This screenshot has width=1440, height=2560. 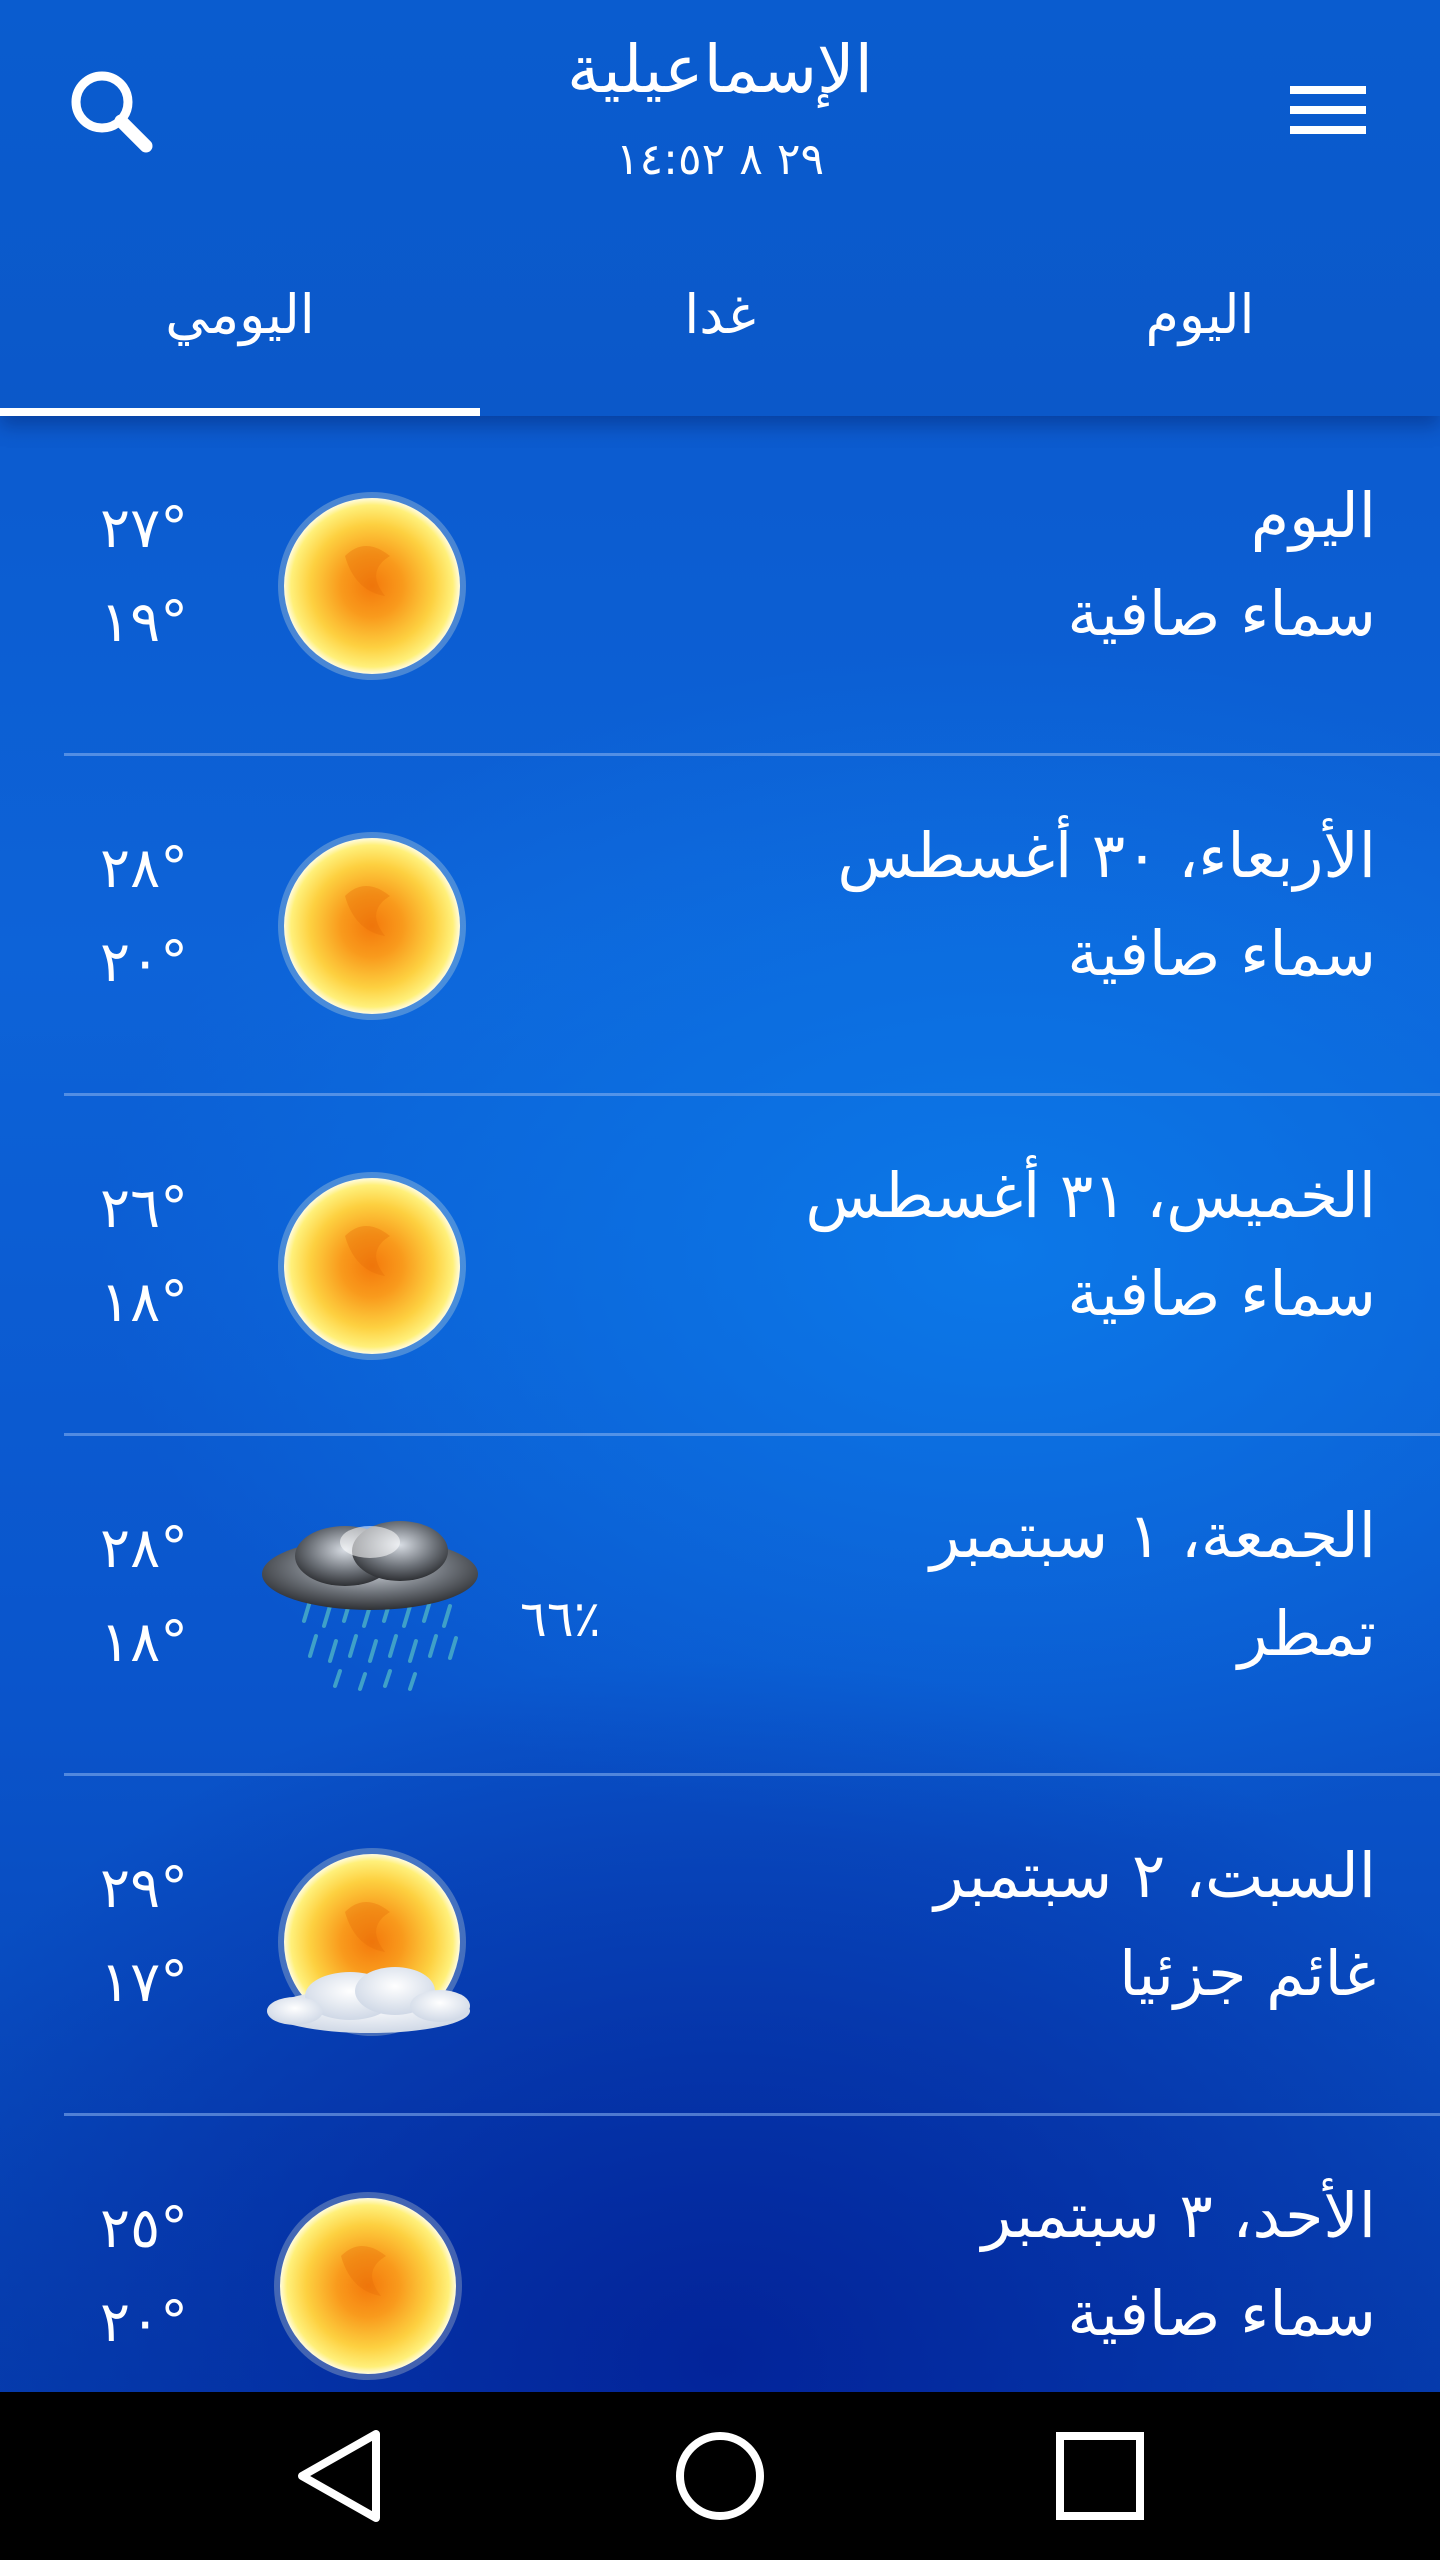 I want to click on forecast-low: ١٧°, so click(x=144, y=1982).